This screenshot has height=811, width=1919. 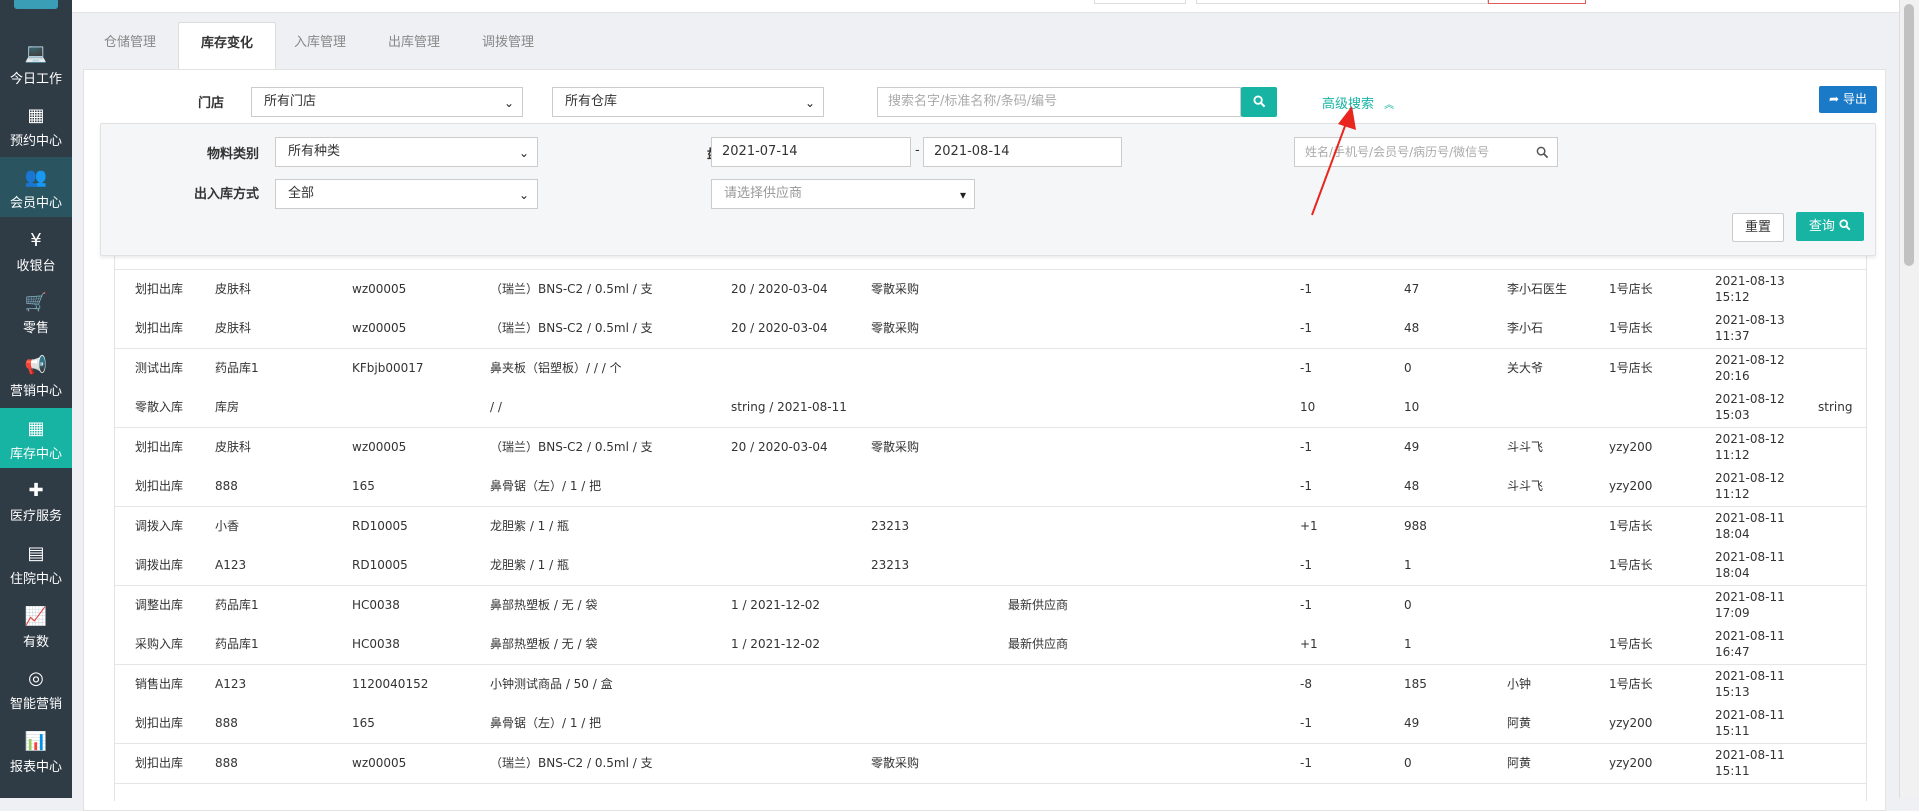 What do you see at coordinates (1834, 99) in the screenshot?
I see `share-icon: ➦` at bounding box center [1834, 99].